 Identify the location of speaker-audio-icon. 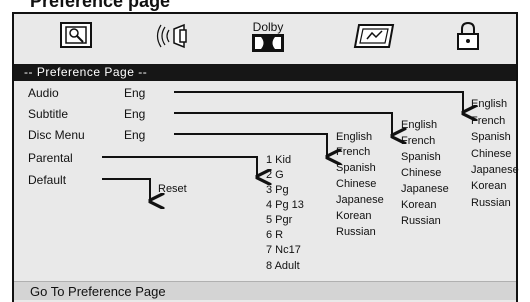
(176, 36).